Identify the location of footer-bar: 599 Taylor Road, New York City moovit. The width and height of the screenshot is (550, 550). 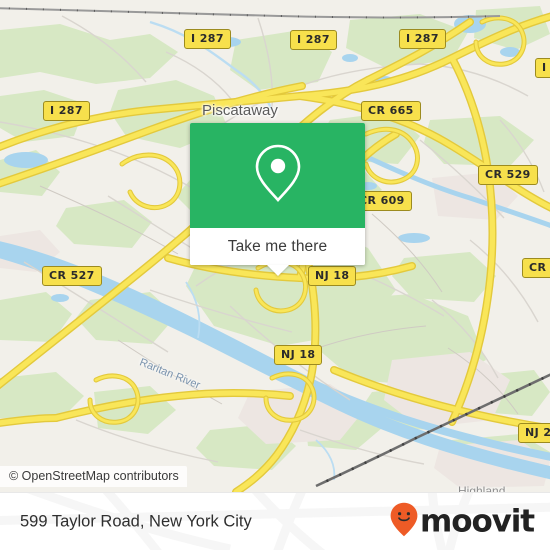
(275, 521).